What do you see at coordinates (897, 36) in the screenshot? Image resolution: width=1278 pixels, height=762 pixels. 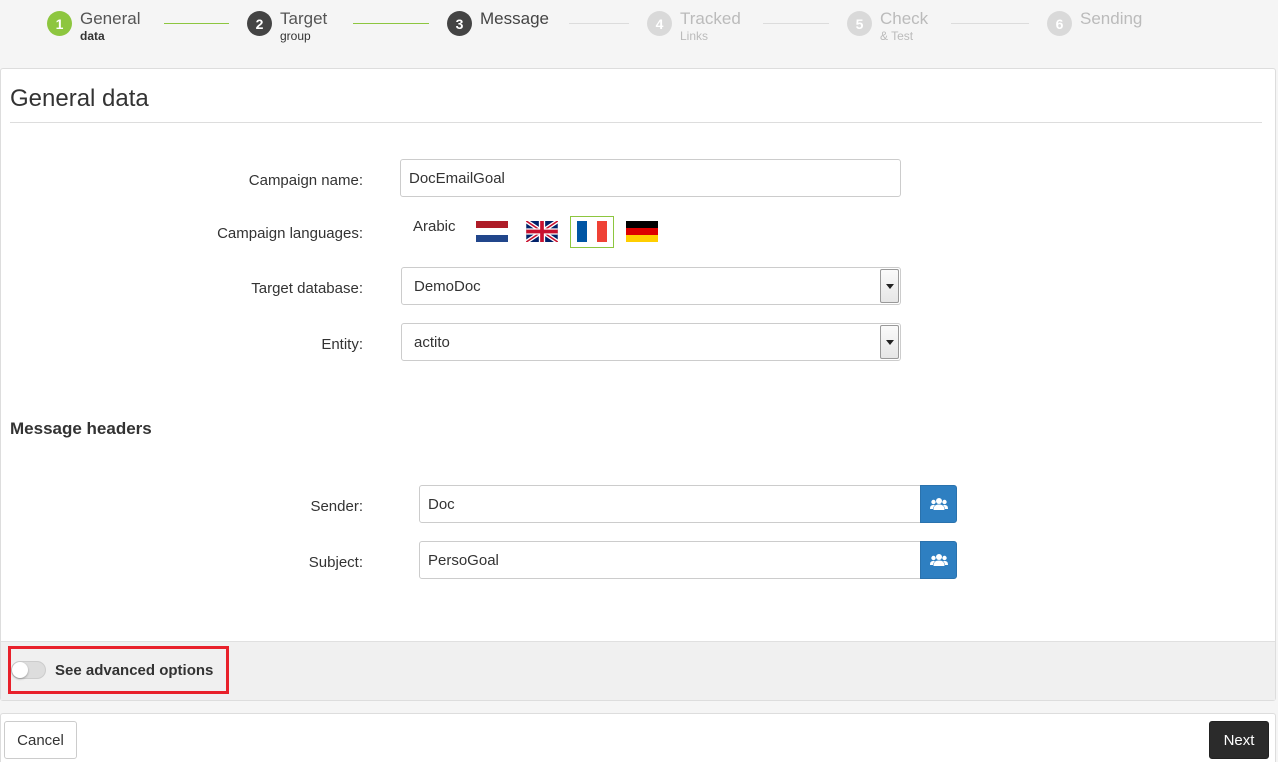 I see `step-sublabel: & Test` at bounding box center [897, 36].